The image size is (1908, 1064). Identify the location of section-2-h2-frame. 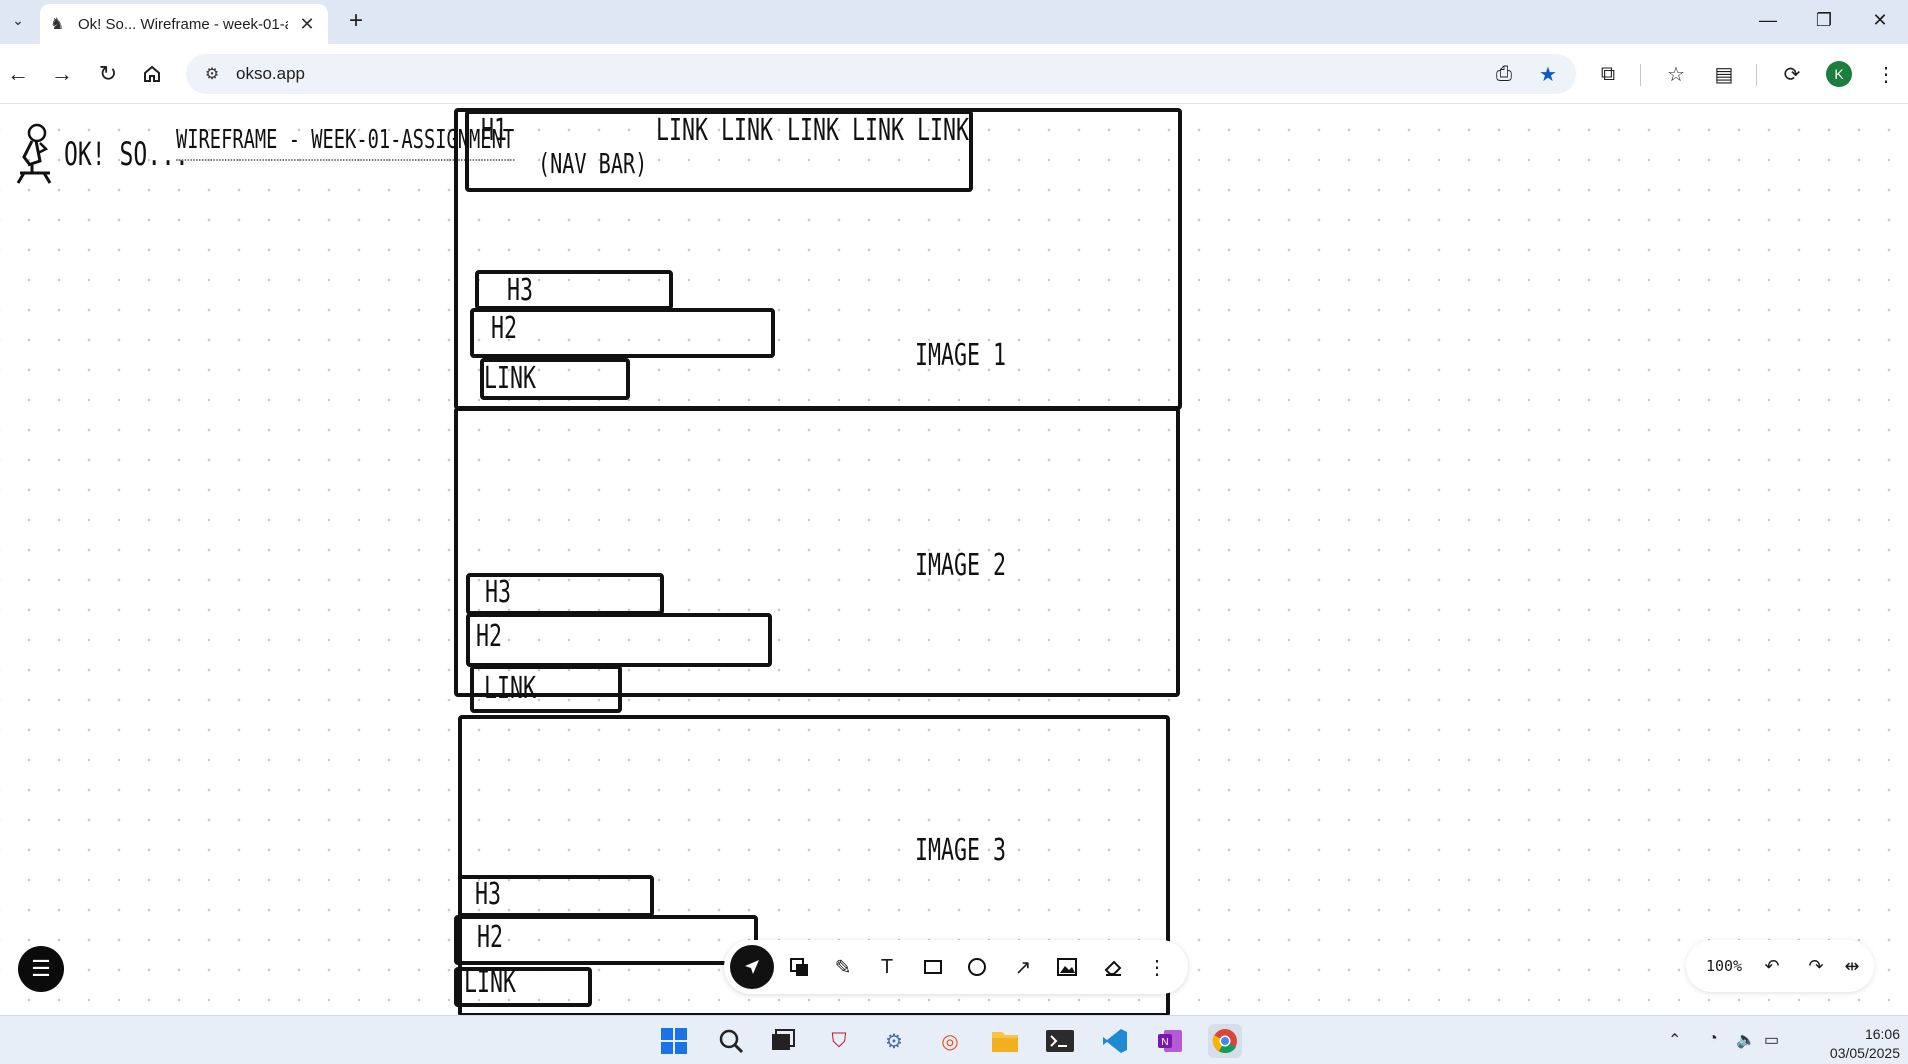
(619, 640).